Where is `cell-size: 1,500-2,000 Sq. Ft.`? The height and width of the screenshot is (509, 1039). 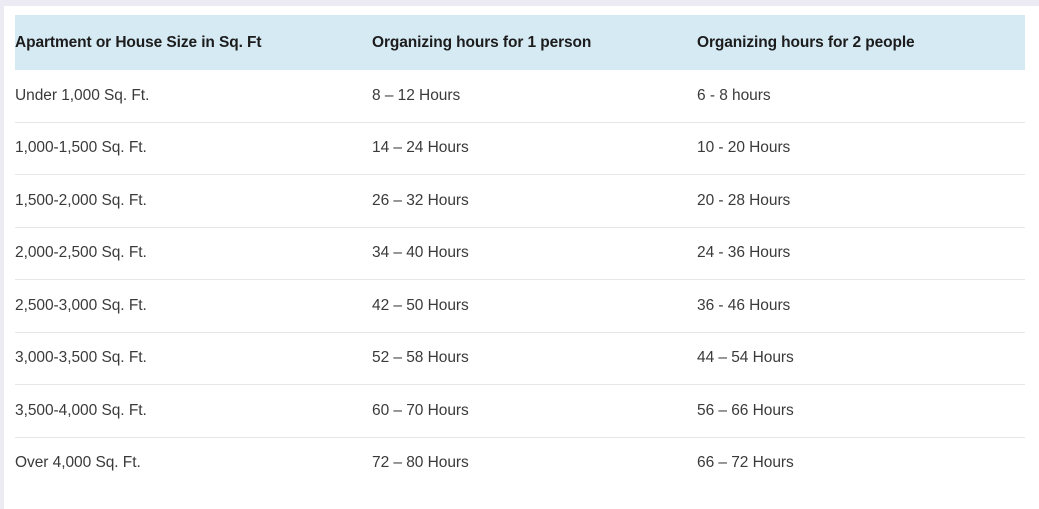 cell-size: 1,500-2,000 Sq. Ft. is located at coordinates (193, 201).